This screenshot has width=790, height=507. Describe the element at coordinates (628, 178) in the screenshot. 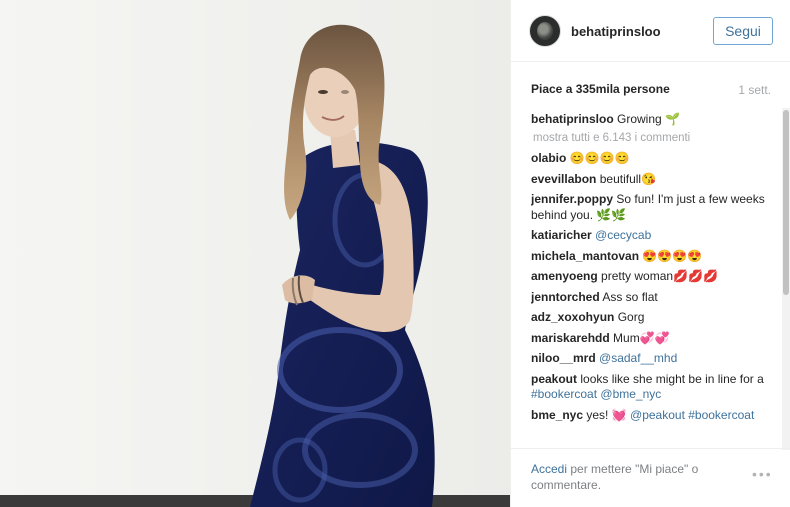

I see `comment-text: beutifull😘` at that location.